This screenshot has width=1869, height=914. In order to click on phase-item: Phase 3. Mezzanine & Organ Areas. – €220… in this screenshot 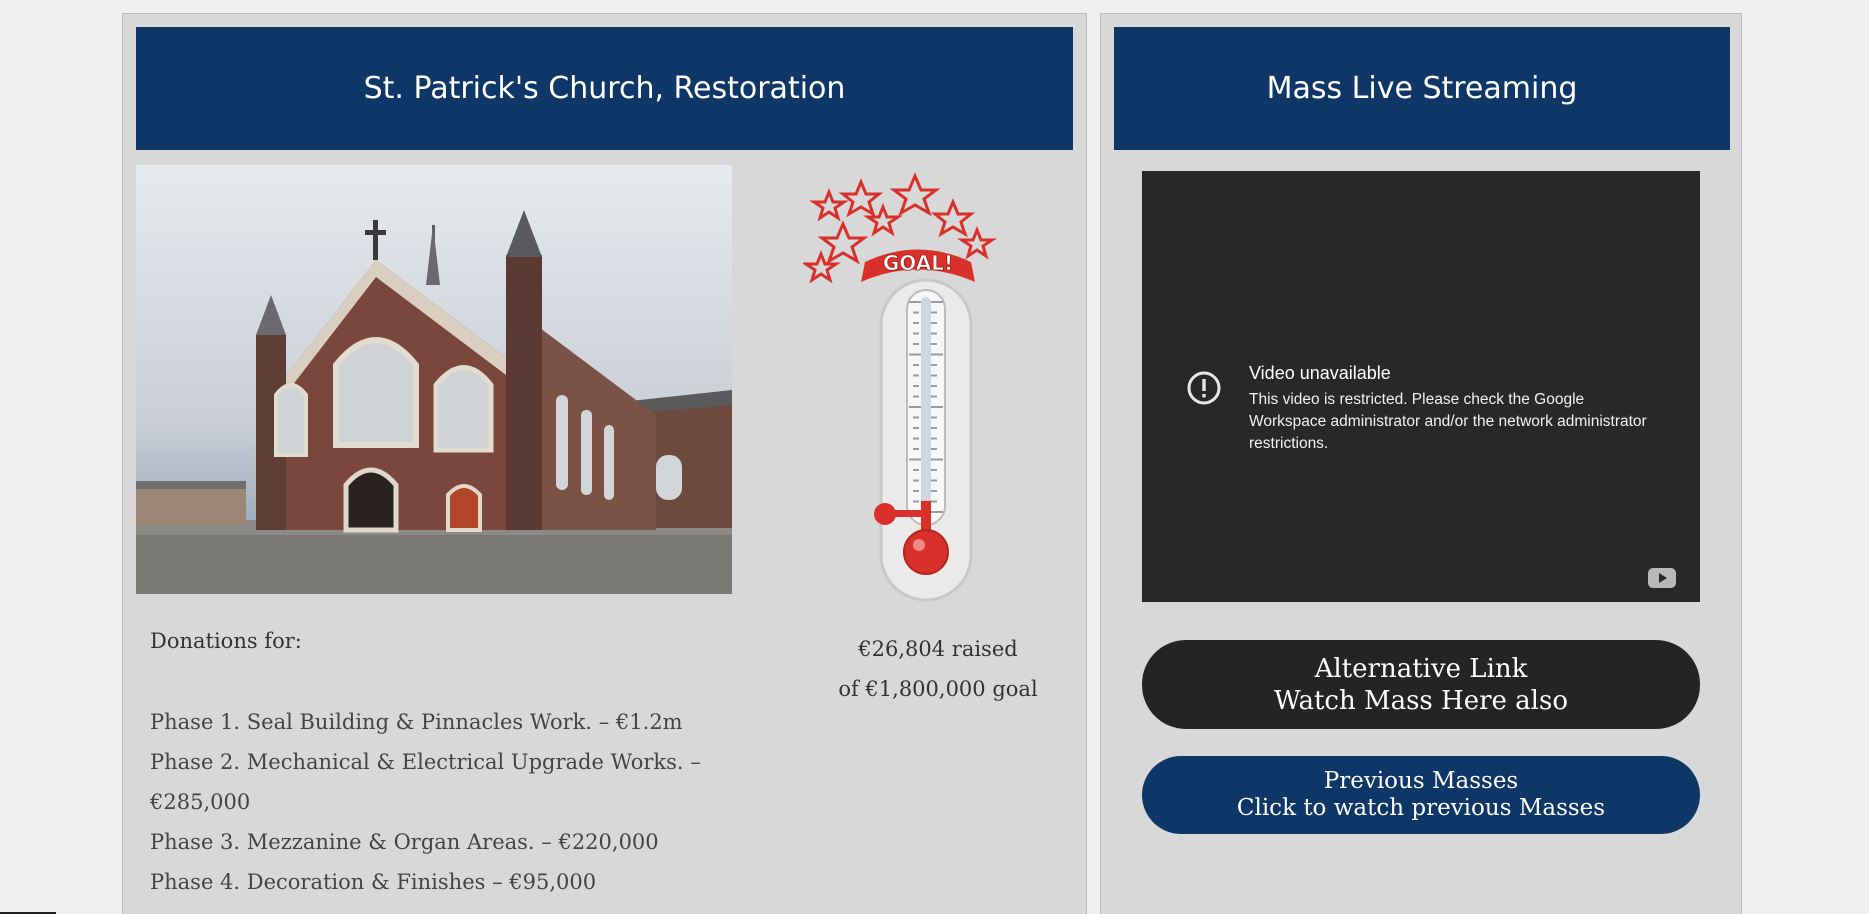, I will do `click(404, 842)`.